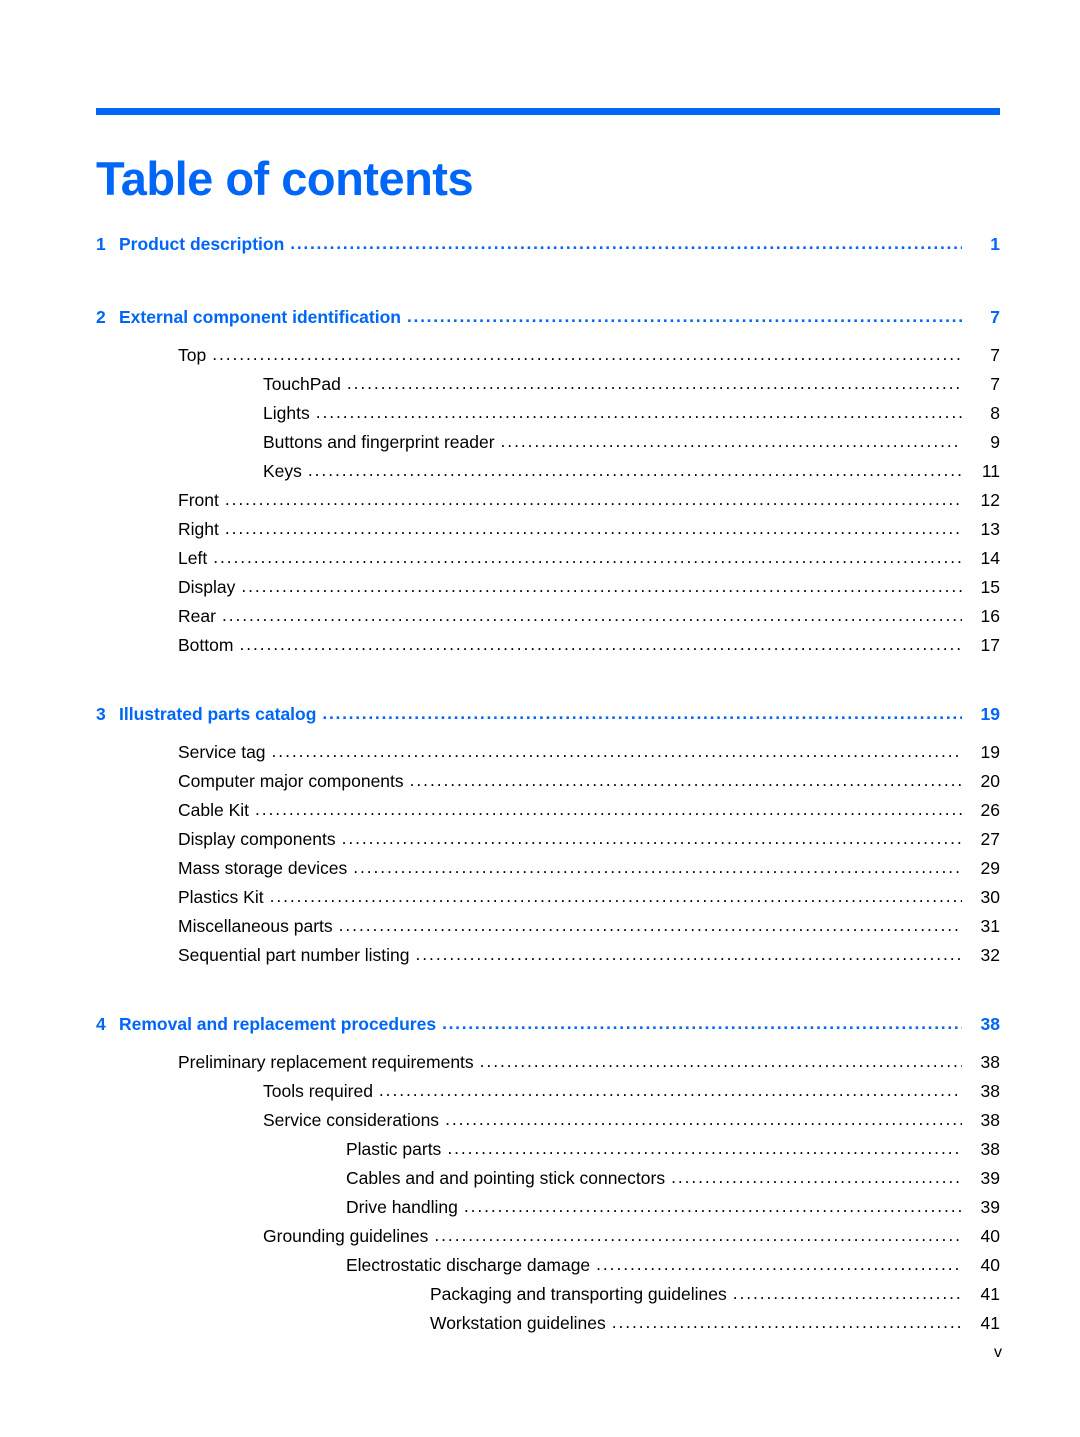 The height and width of the screenshot is (1437, 1080). Describe the element at coordinates (548, 360) in the screenshot. I see `toc-entry-row: Top 7` at that location.